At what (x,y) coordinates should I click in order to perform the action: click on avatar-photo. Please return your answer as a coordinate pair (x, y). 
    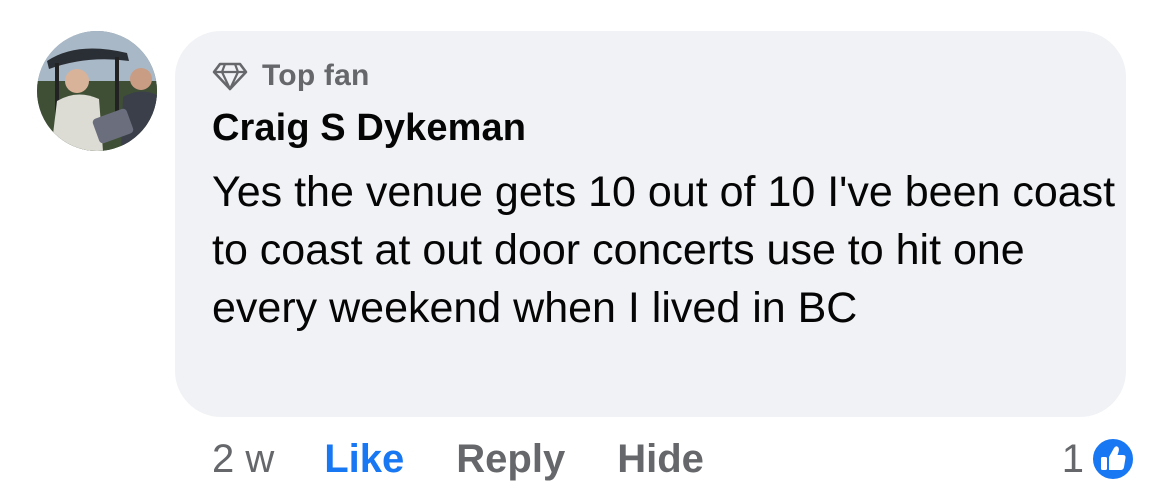
    Looking at the image, I should click on (97, 91).